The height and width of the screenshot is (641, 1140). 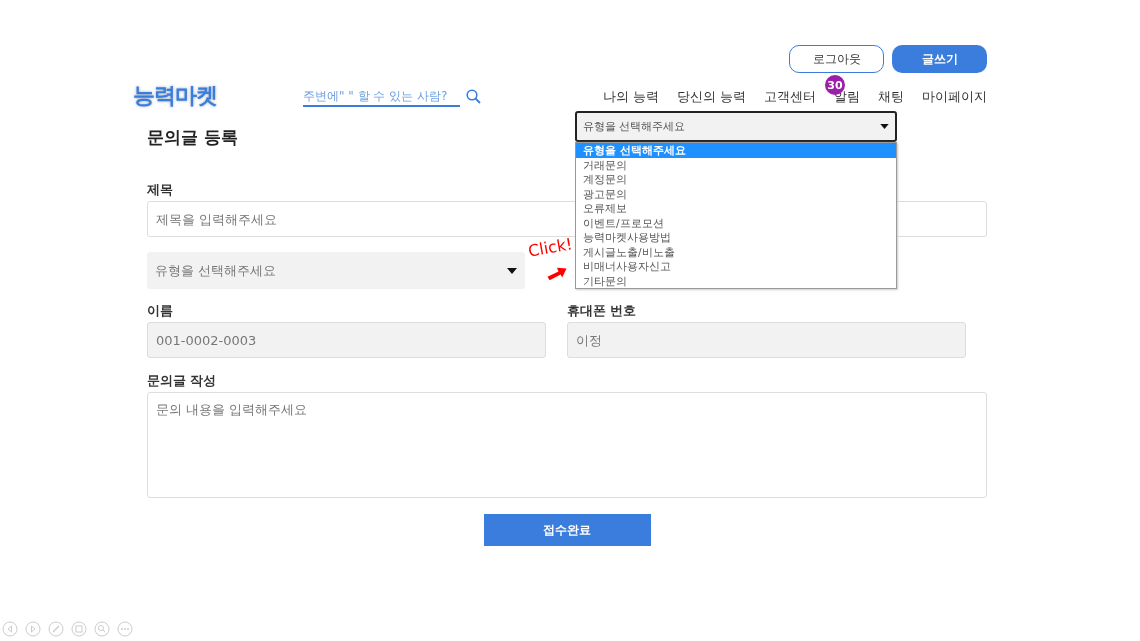 What do you see at coordinates (550, 247) in the screenshot?
I see `annotation-text: Click!` at bounding box center [550, 247].